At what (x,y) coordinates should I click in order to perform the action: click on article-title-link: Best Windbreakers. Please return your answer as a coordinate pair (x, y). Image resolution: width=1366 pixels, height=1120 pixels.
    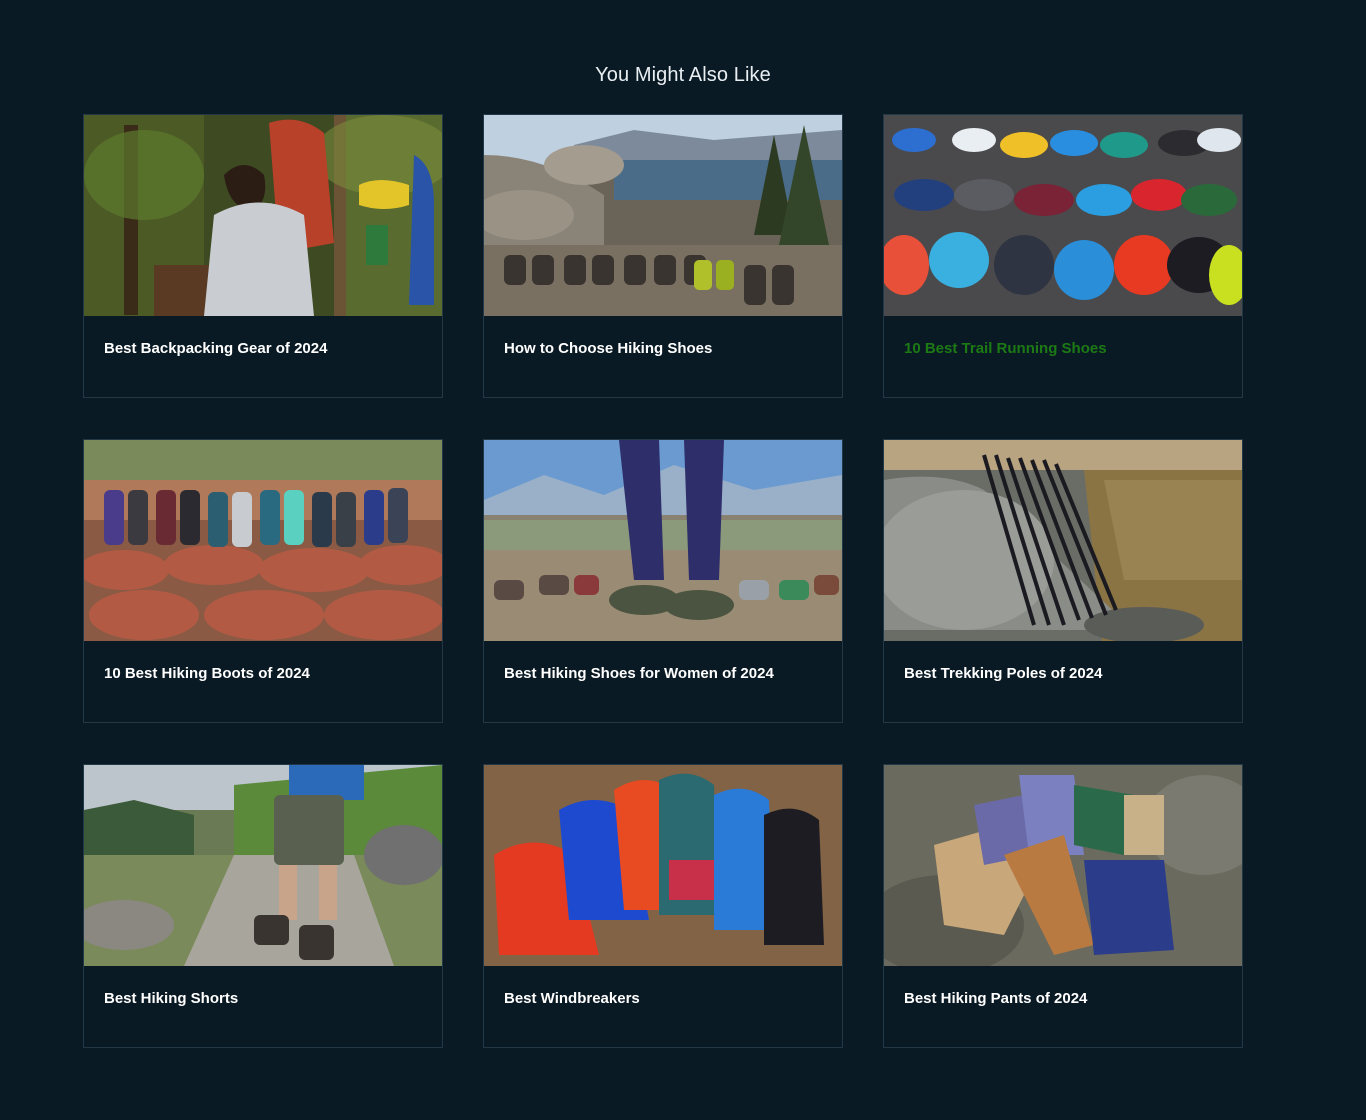
    Looking at the image, I should click on (663, 987).